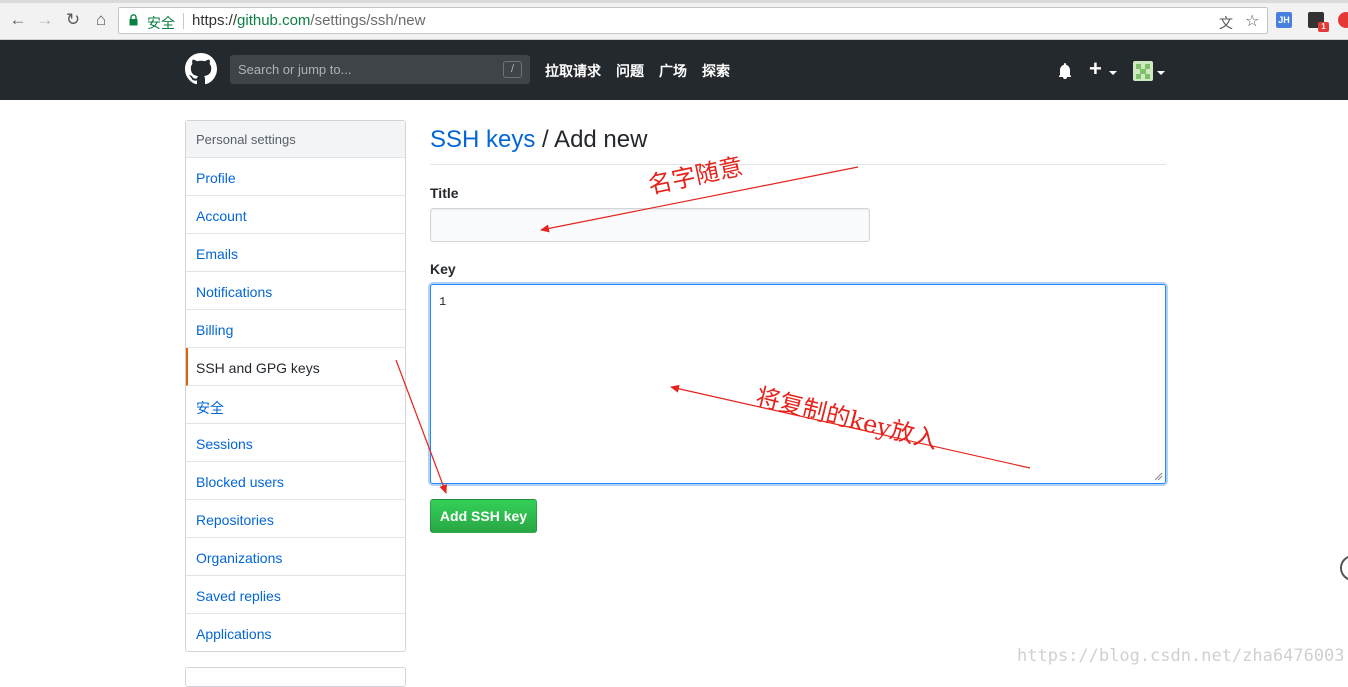 This screenshot has width=1348, height=687. Describe the element at coordinates (201, 69) in the screenshot. I see `github-logo-icon` at that location.